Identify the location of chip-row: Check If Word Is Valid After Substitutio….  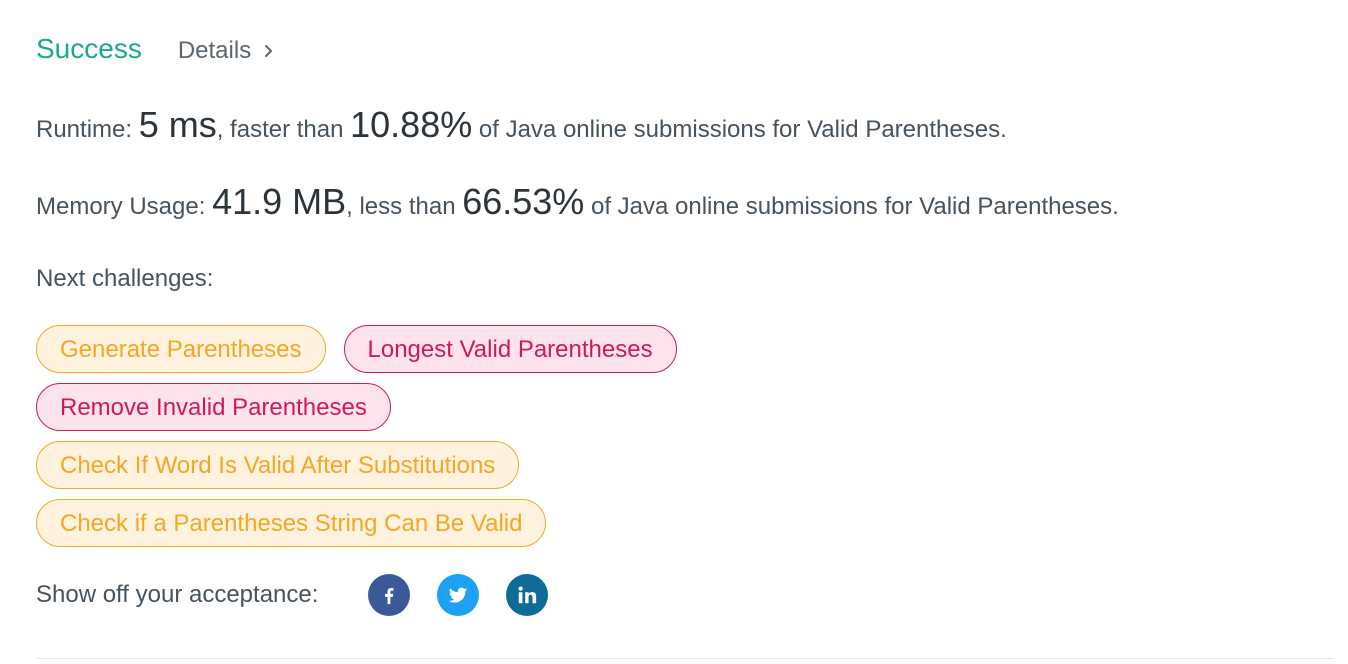
(416, 465).